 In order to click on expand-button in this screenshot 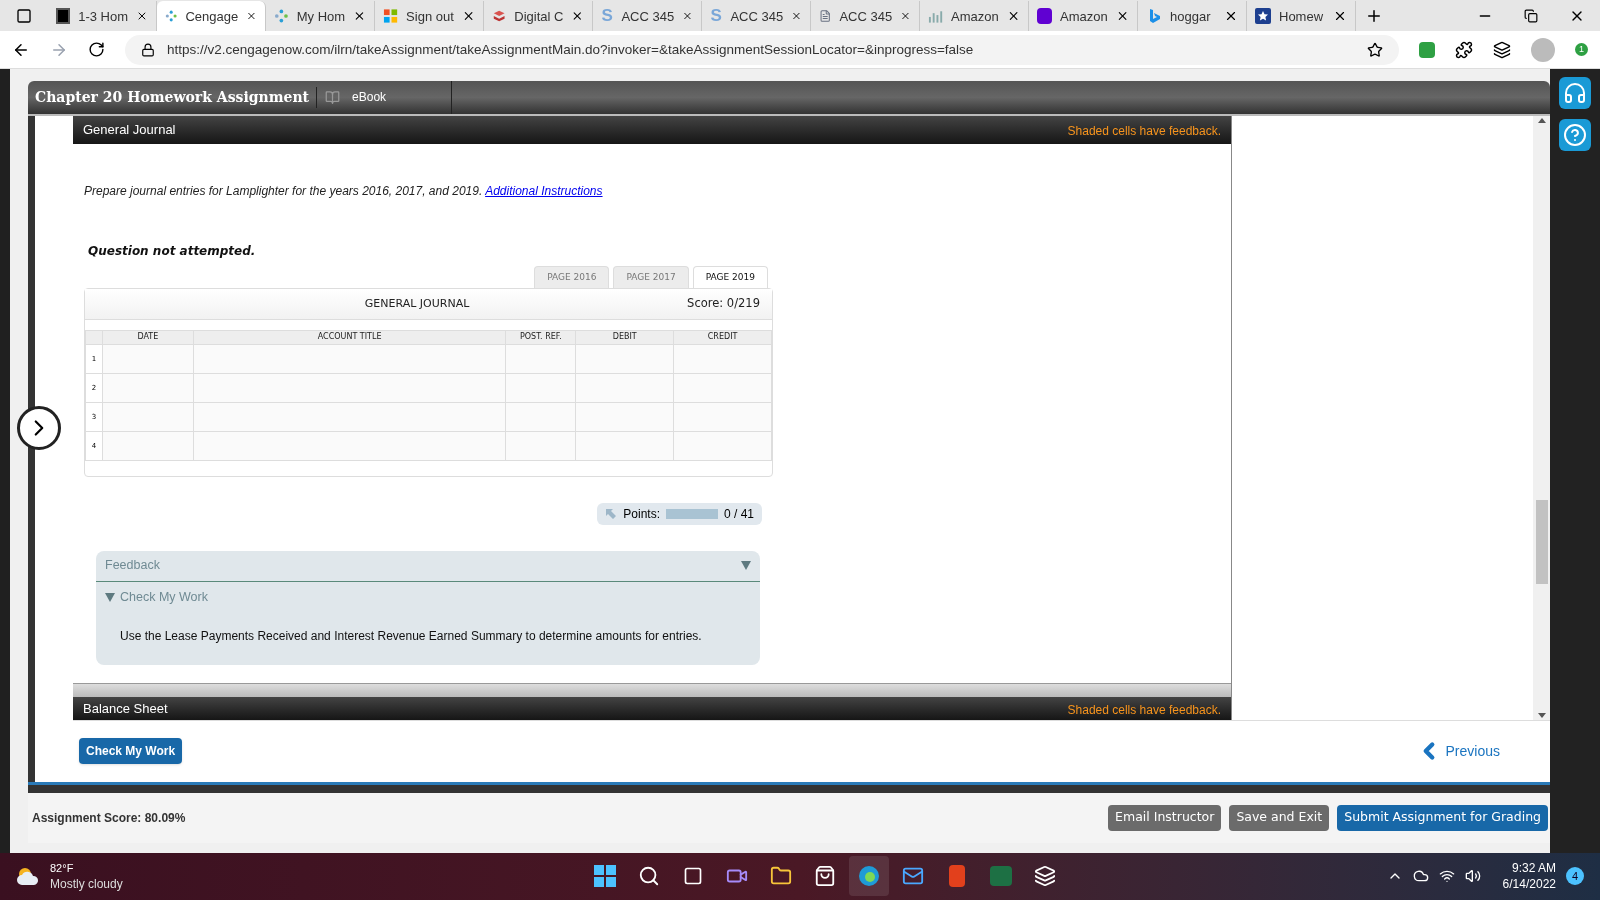, I will do `click(39, 427)`.